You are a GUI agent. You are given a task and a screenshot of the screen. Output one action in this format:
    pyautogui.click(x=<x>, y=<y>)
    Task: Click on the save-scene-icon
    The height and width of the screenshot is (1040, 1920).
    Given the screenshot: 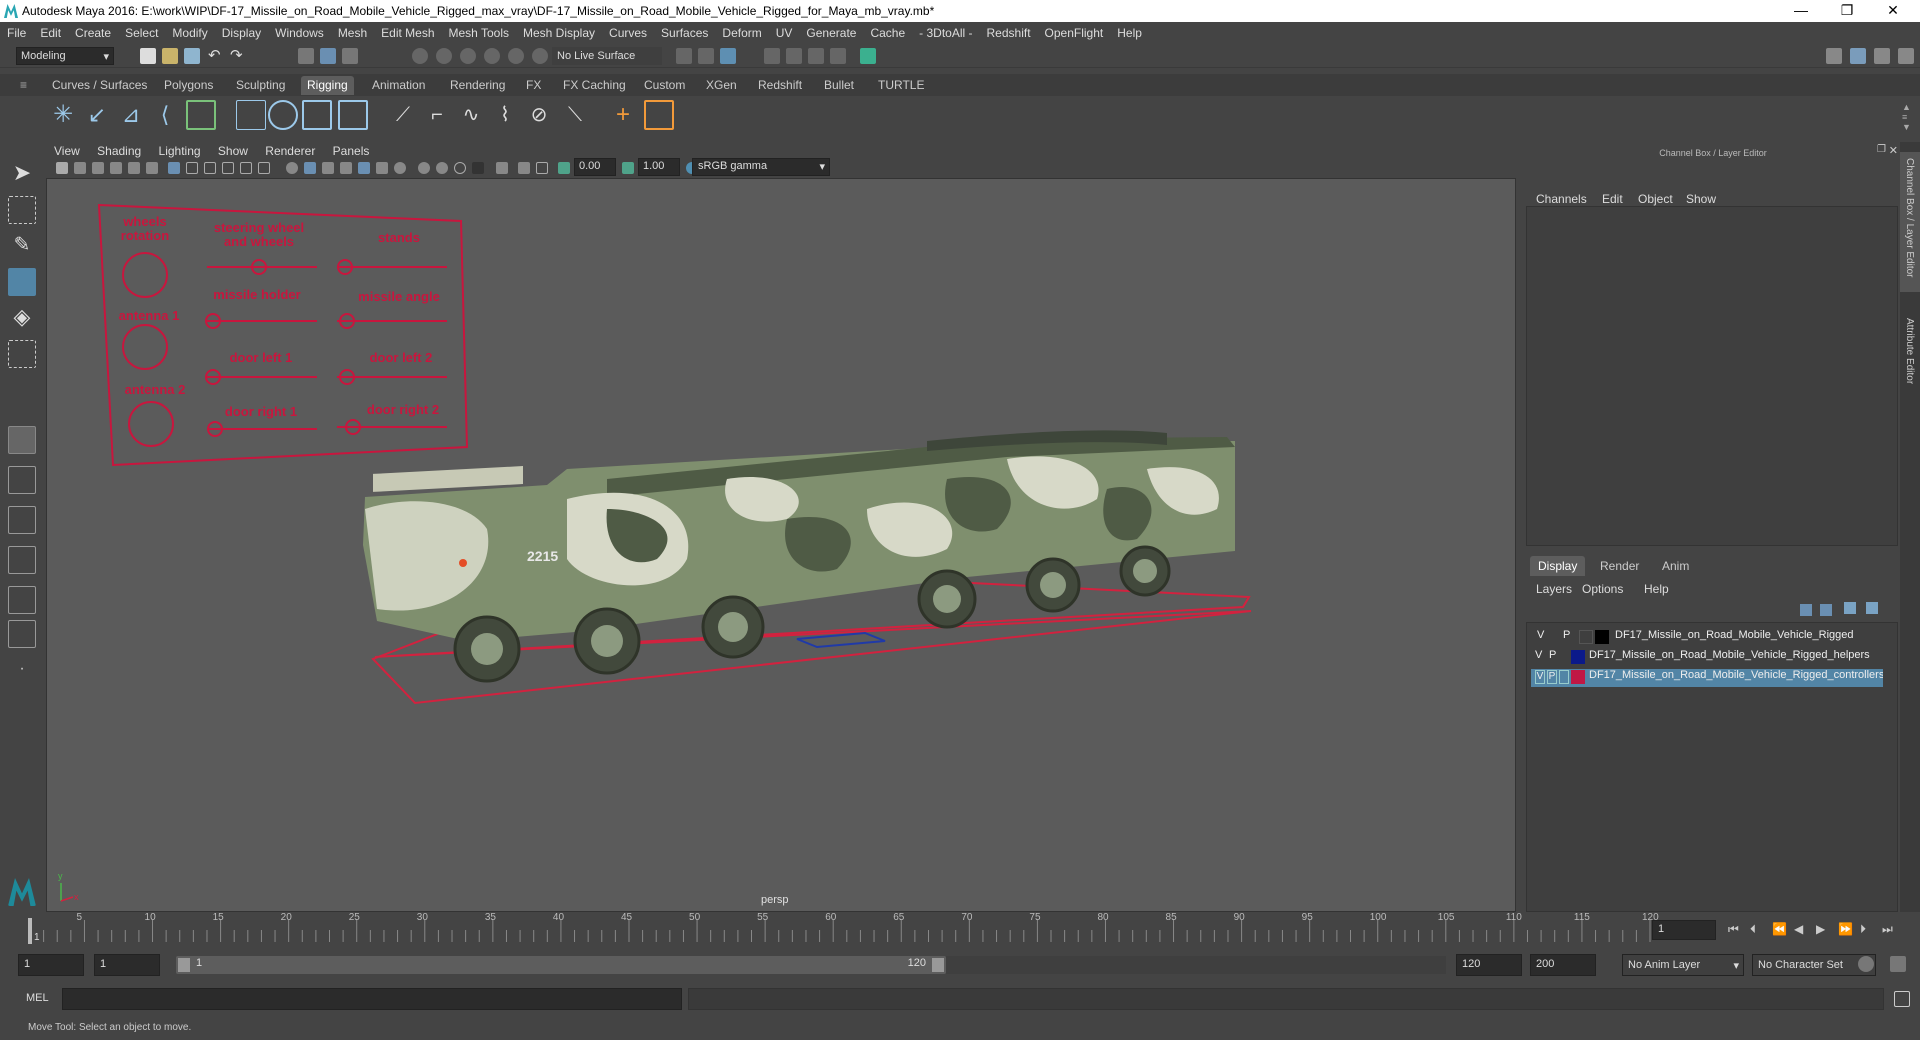 What is the action you would take?
    pyautogui.click(x=192, y=56)
    